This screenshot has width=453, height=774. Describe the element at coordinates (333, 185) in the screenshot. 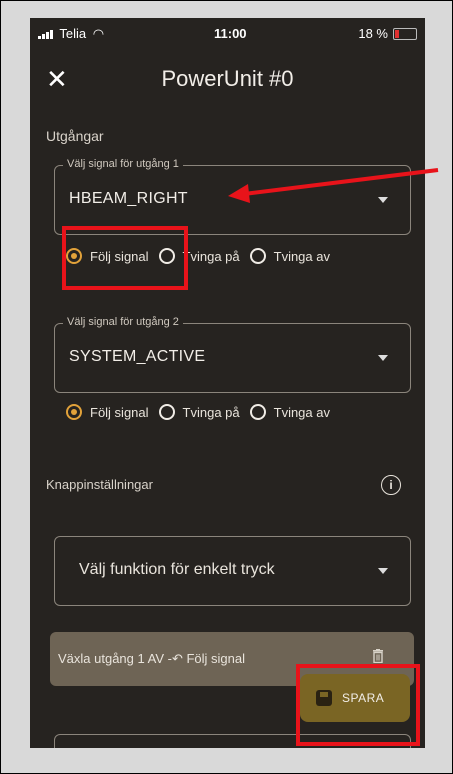

I see `annotation-arrow-icon` at that location.